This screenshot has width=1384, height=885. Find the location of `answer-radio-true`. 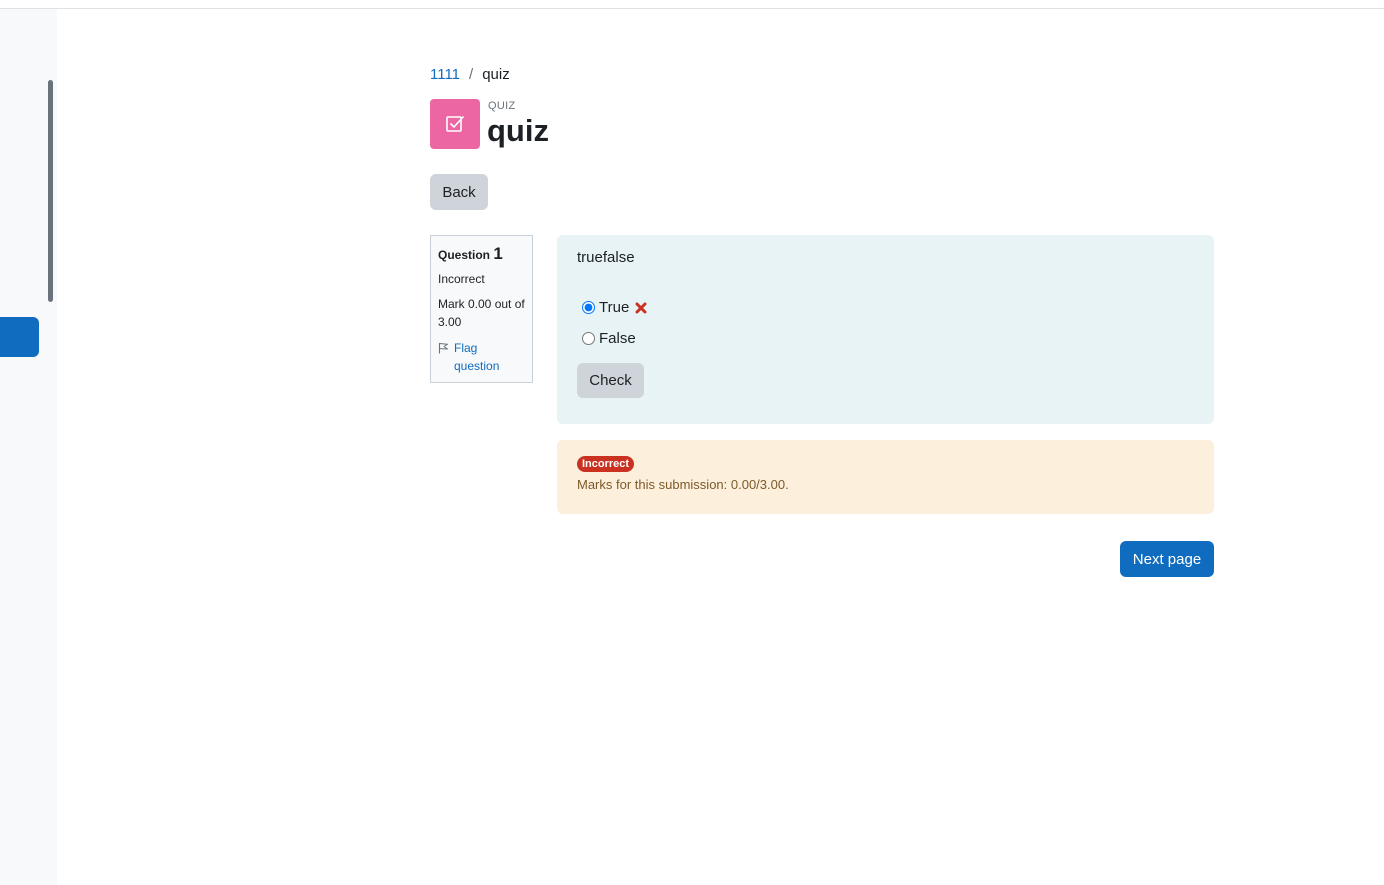

answer-radio-true is located at coordinates (588, 307).